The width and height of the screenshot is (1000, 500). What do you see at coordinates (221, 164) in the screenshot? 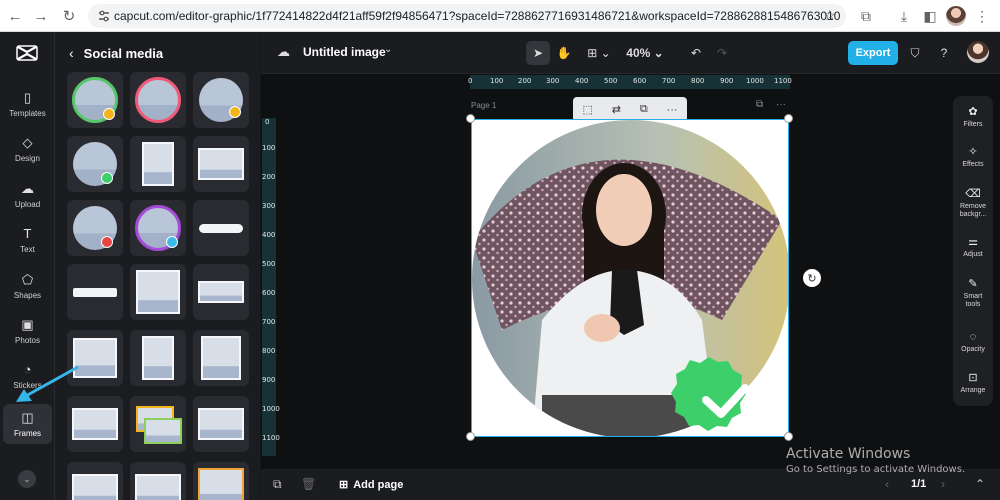
I see `frame-tile-wide-post` at bounding box center [221, 164].